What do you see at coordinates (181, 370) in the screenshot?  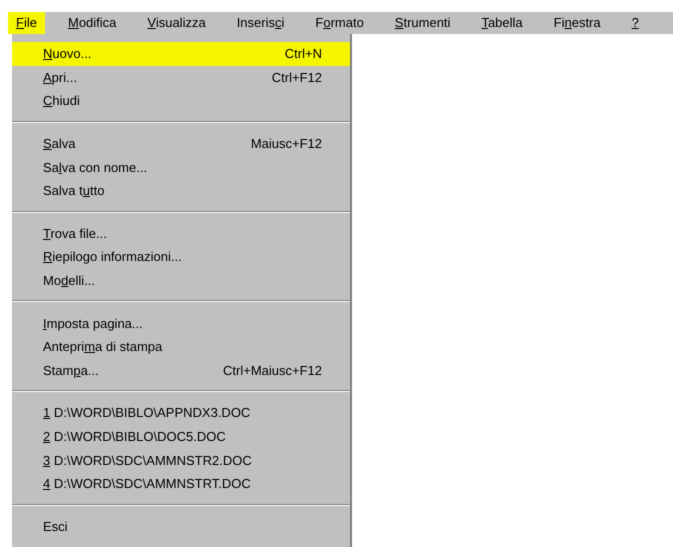 I see `menu-item: Stampa... Ctrl+Maiusc+F12` at bounding box center [181, 370].